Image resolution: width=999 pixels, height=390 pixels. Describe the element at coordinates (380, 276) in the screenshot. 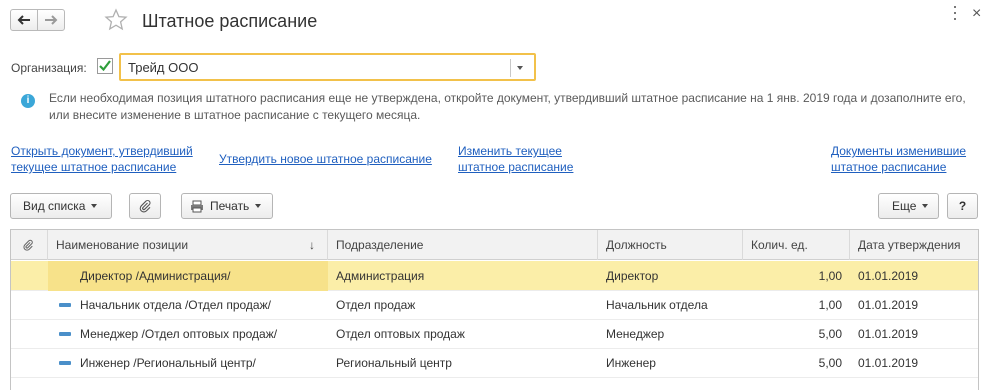

I see `cell-department: Администрация` at that location.